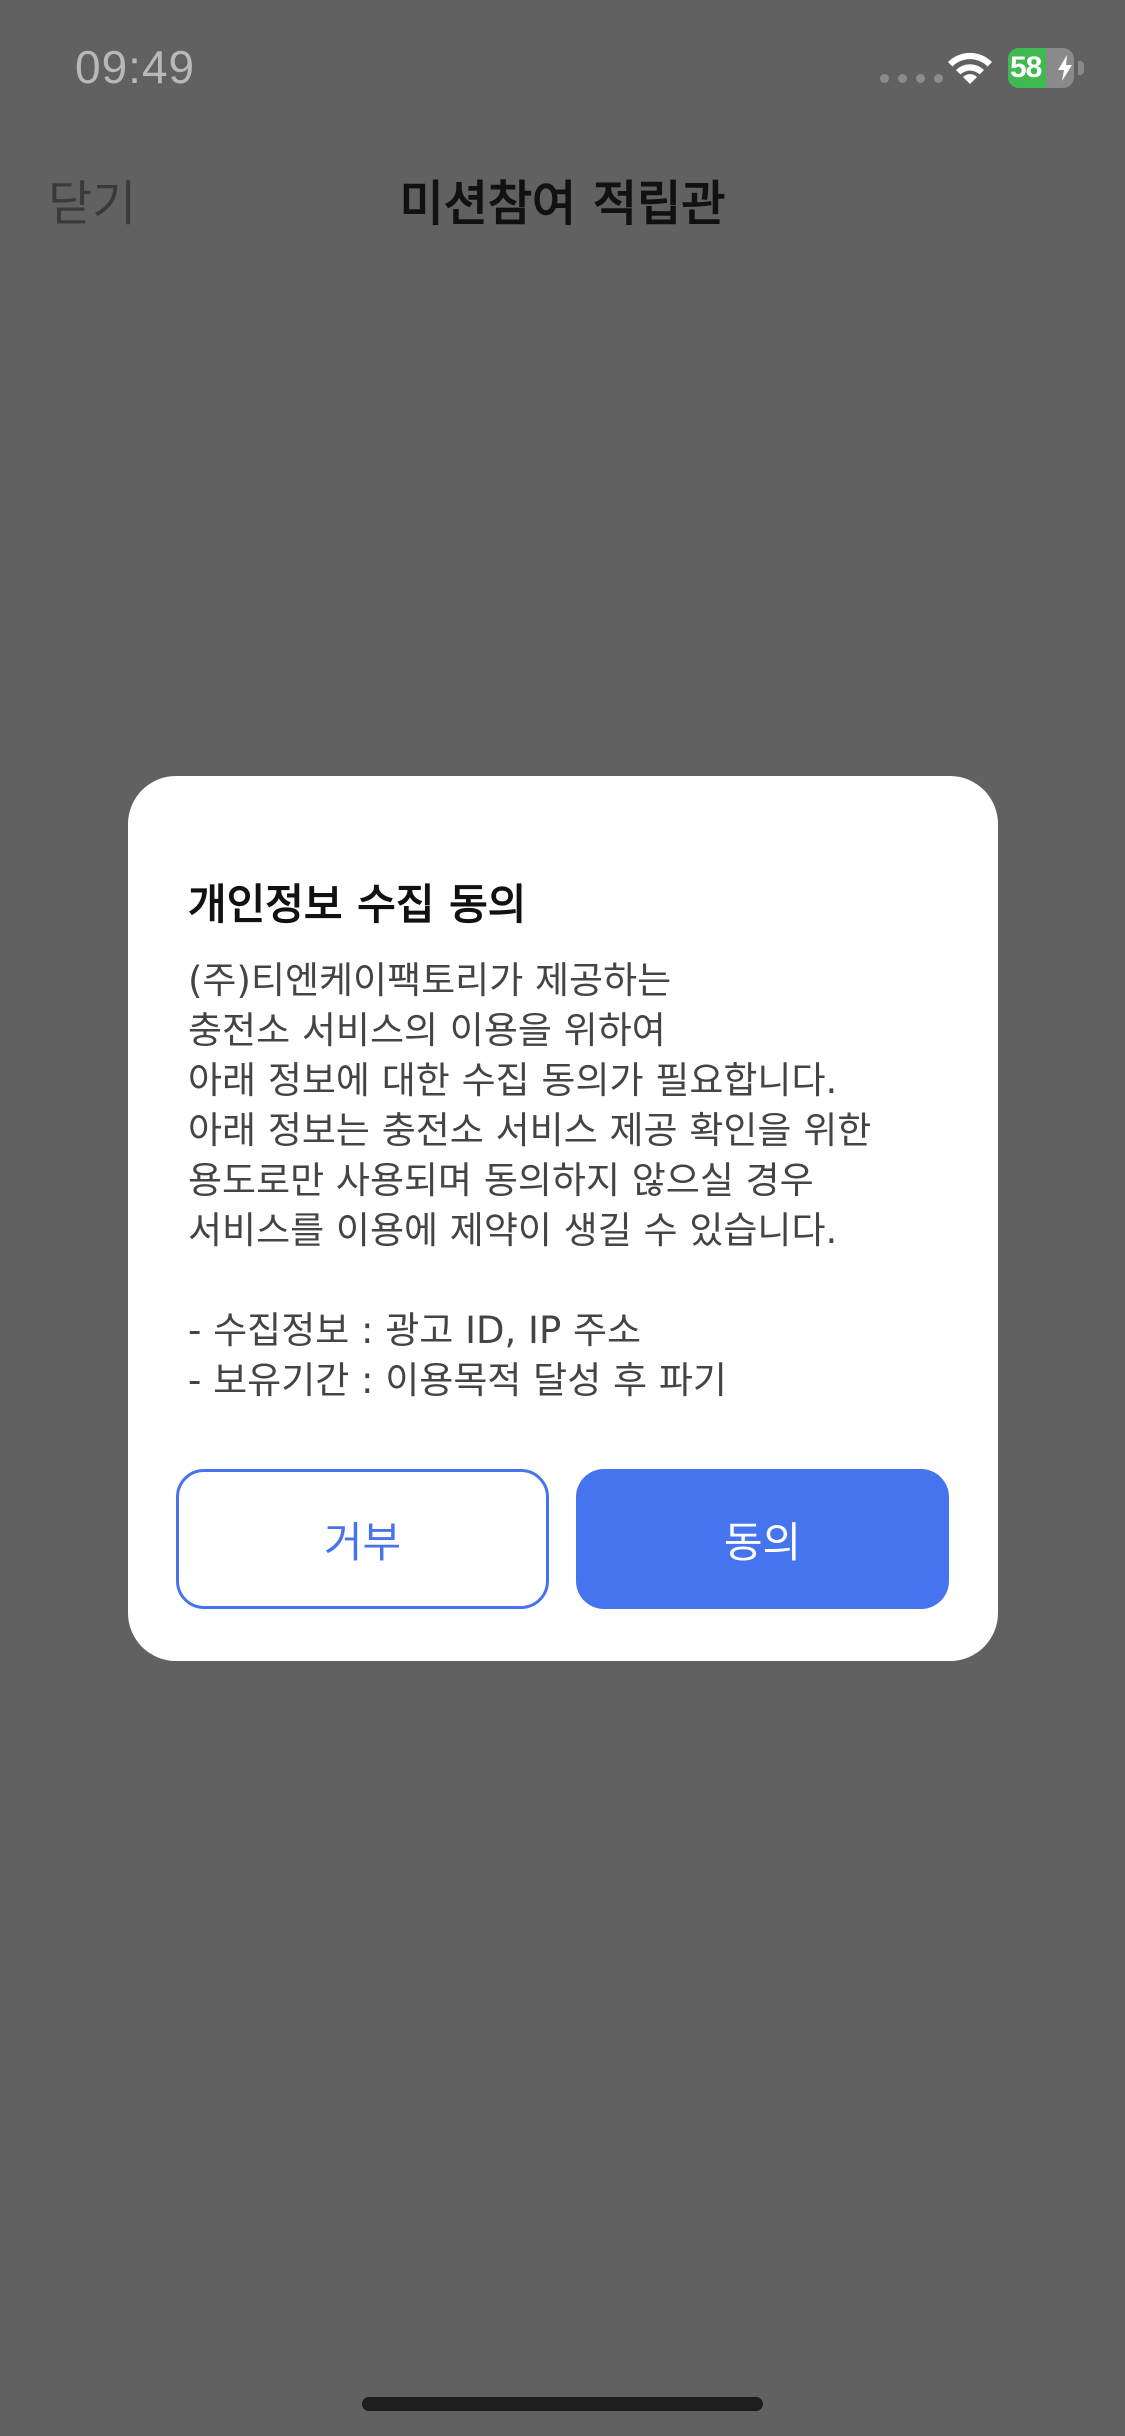  I want to click on wifi-icon, so click(970, 68).